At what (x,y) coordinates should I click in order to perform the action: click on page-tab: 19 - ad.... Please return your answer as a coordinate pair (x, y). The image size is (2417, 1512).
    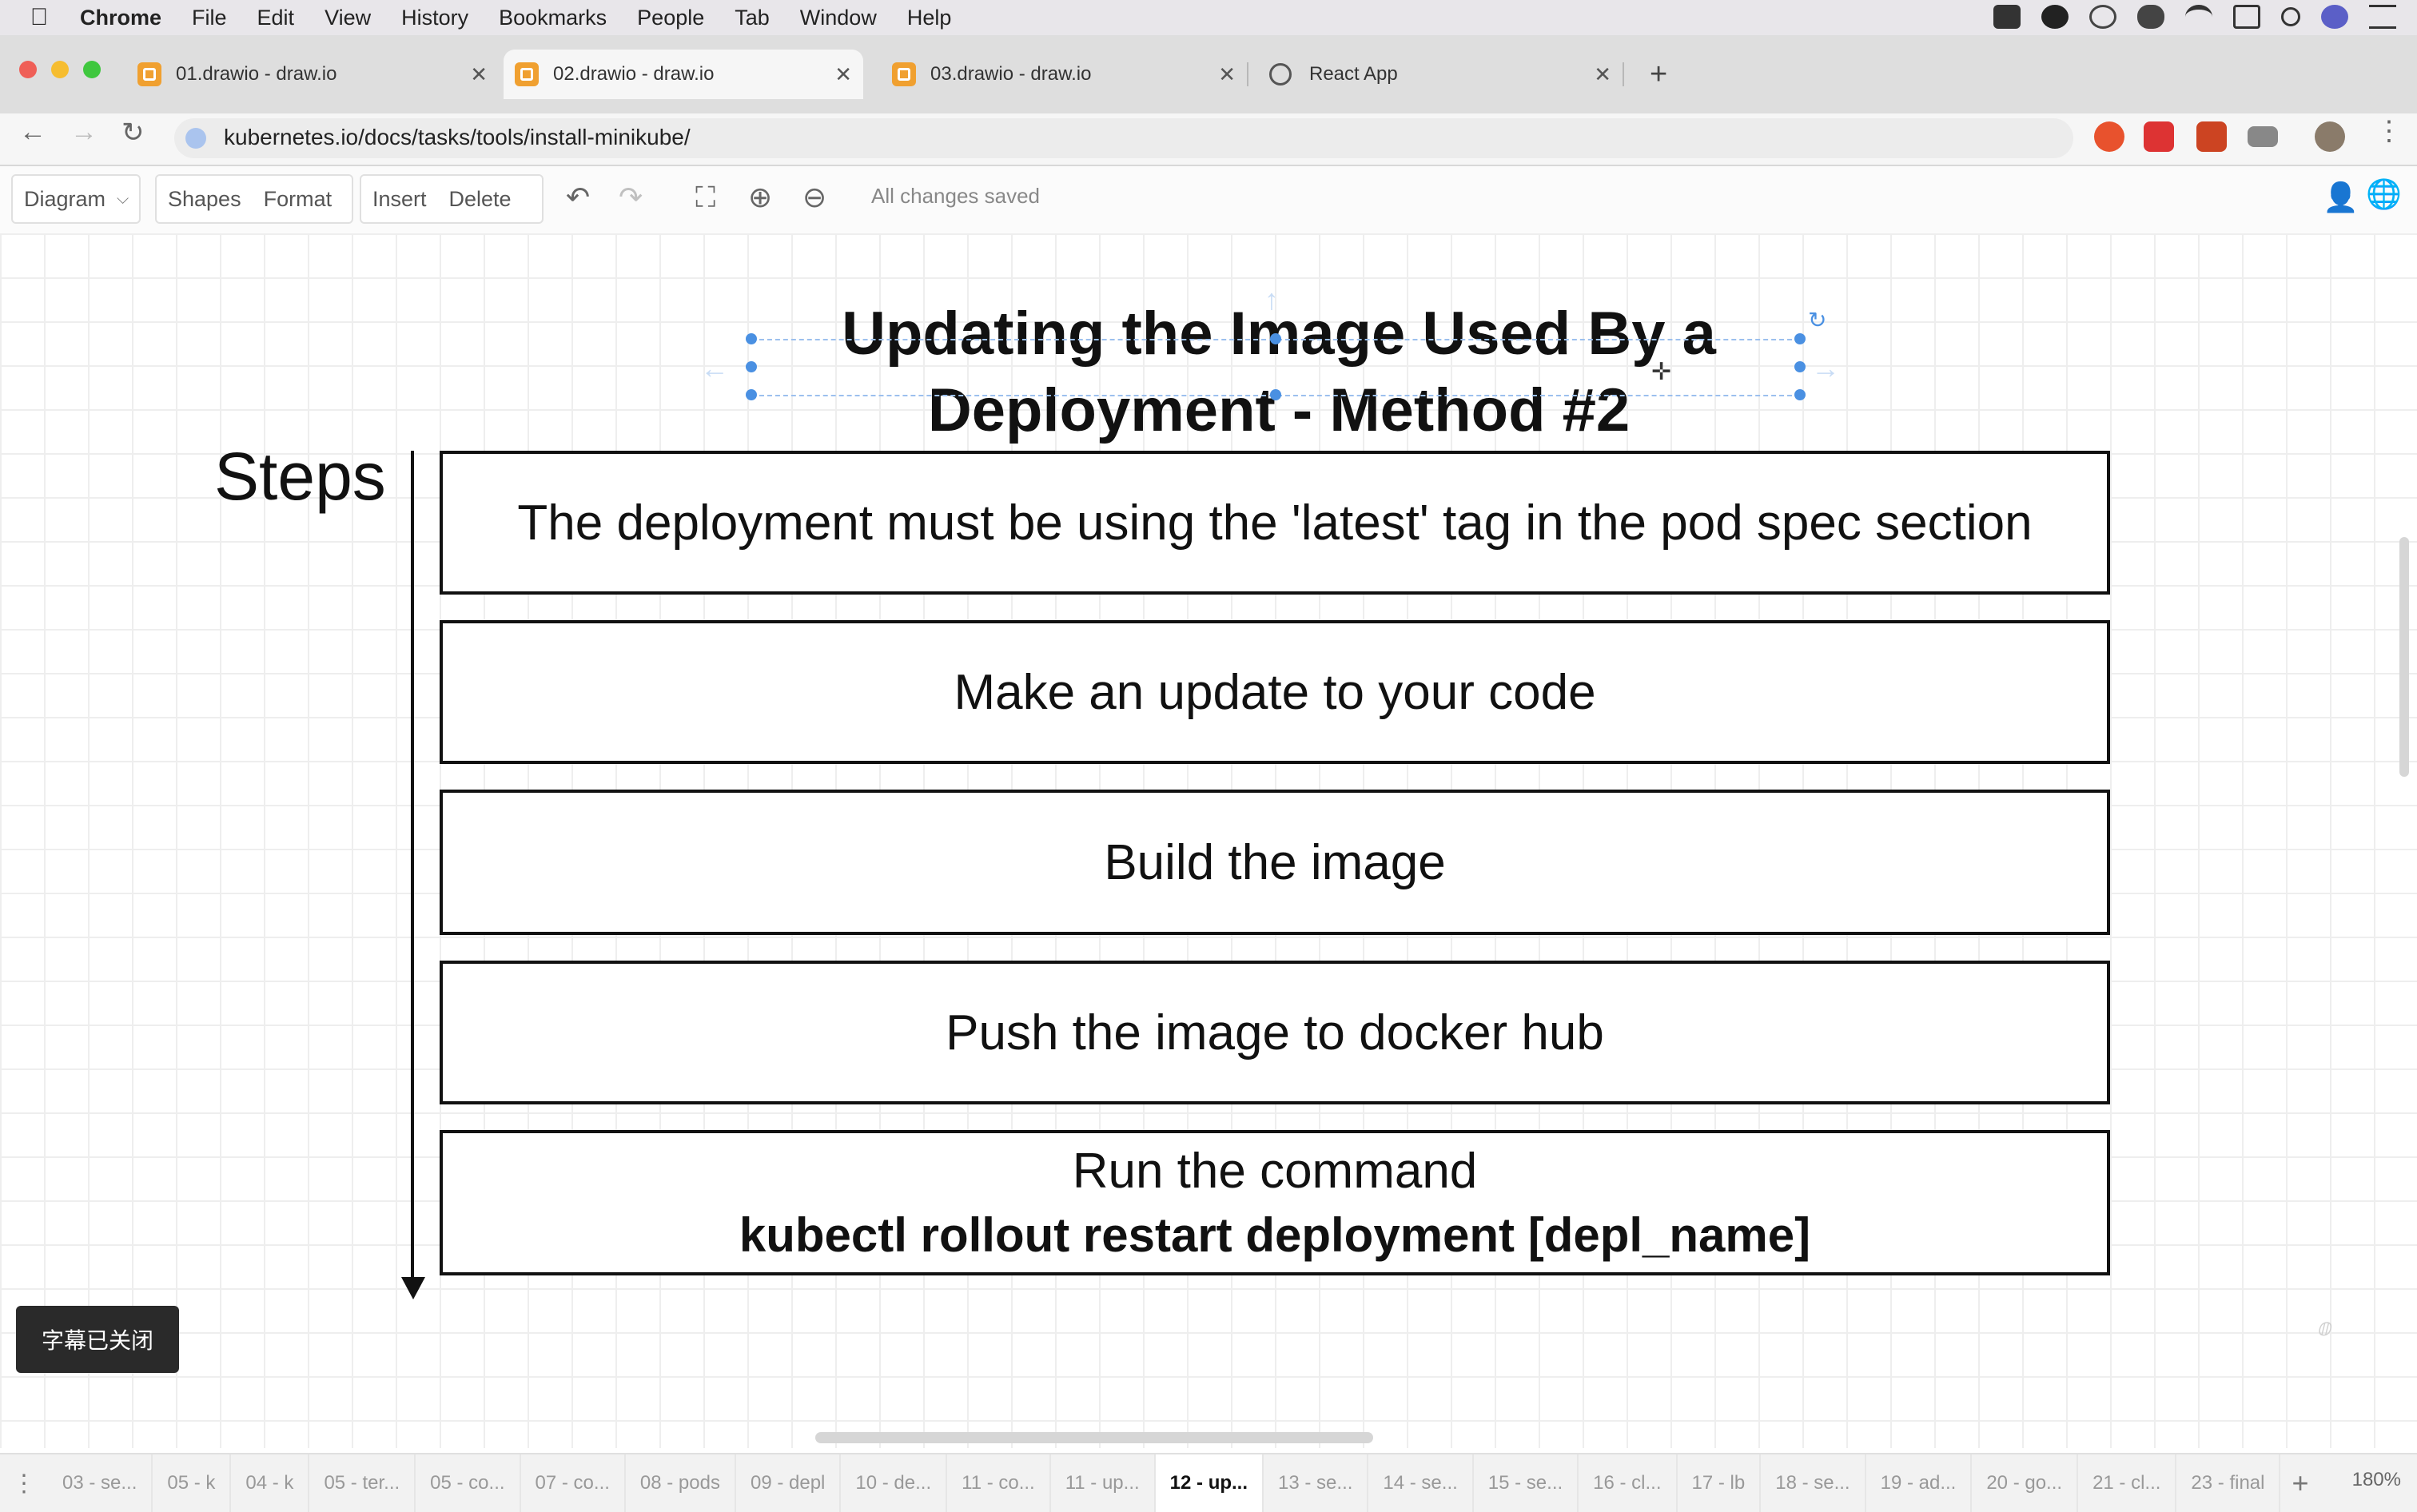
    Looking at the image, I should click on (1920, 1483).